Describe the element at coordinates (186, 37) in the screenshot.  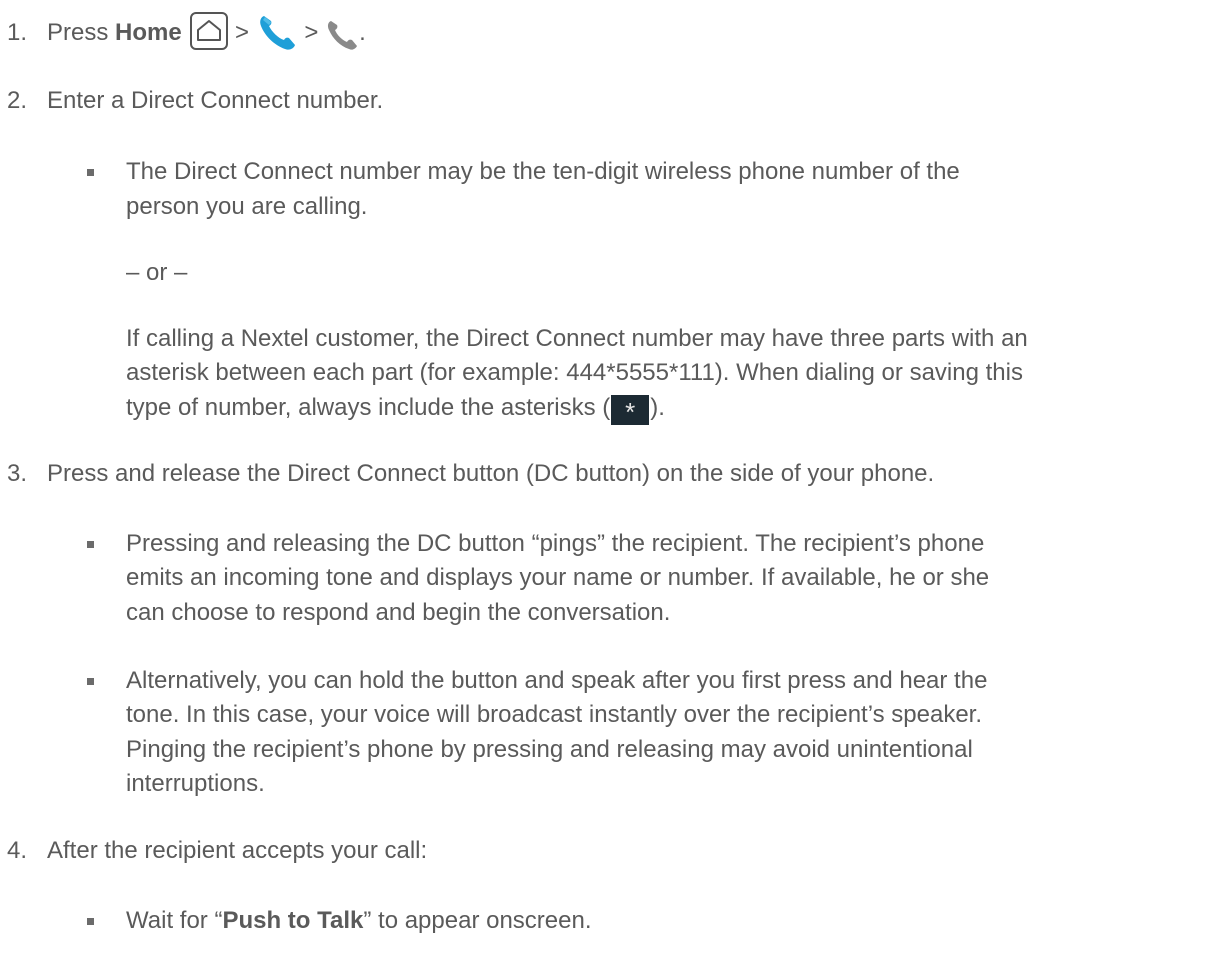
I see `step-1: 1. Press Home > > .` at that location.